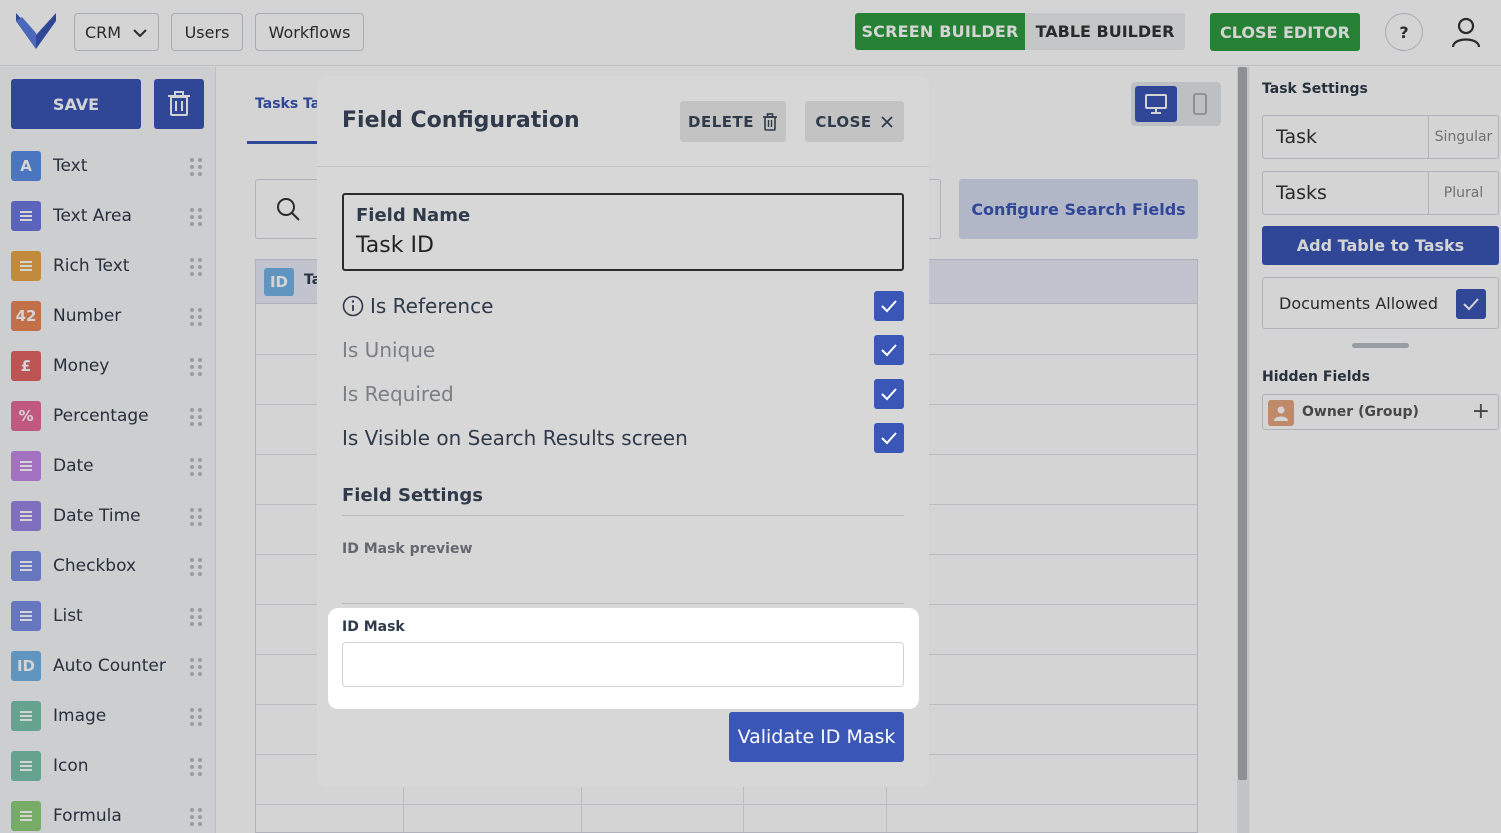  What do you see at coordinates (623, 350) in the screenshot?
I see `is-unique-row: Is Unique` at bounding box center [623, 350].